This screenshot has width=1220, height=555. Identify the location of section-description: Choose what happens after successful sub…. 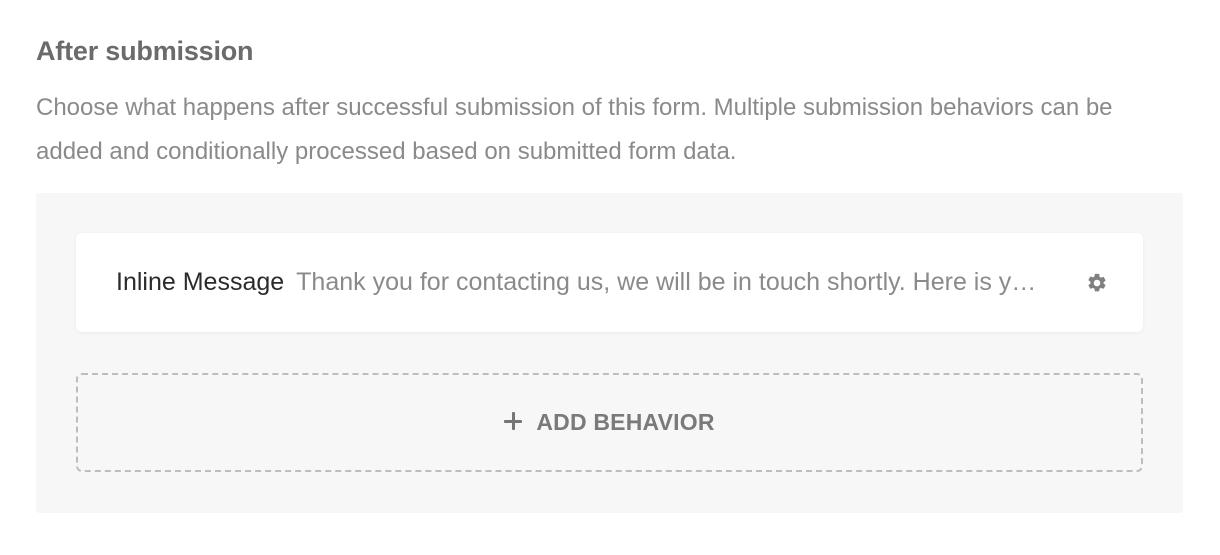
(574, 129).